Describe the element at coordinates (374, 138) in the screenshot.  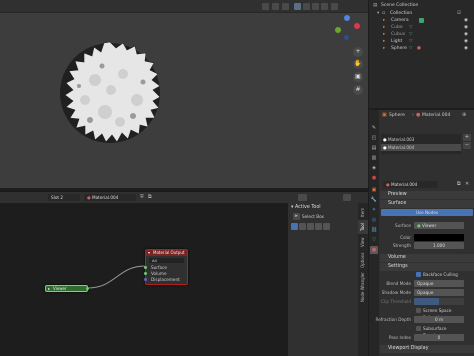
I see `render-tab-icon: ◰` at that location.